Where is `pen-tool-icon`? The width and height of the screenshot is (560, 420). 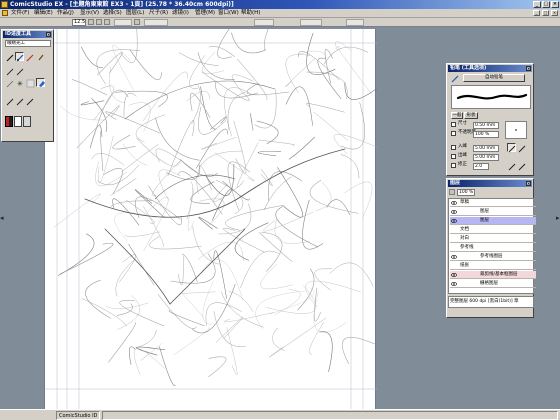
pen-tool-icon is located at coordinates (9, 57).